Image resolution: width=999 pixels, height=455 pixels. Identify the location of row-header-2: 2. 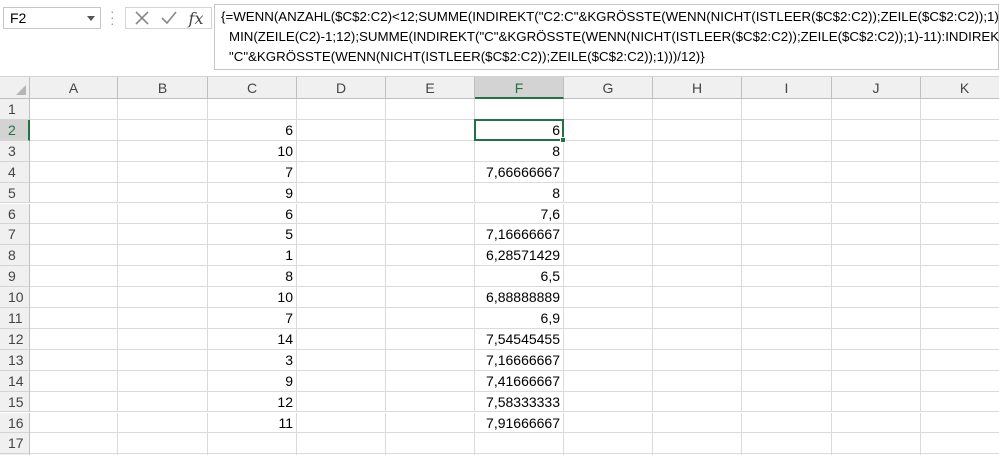
(15, 130).